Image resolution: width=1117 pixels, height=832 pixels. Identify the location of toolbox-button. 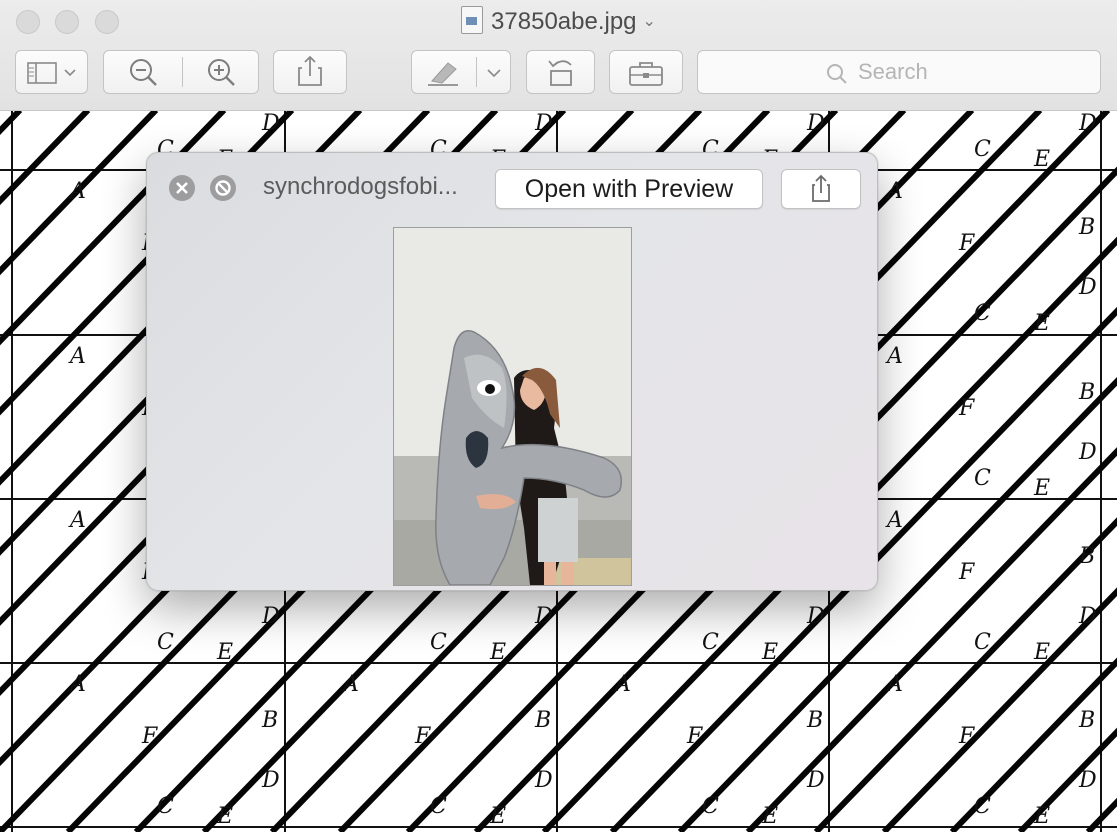
(646, 72).